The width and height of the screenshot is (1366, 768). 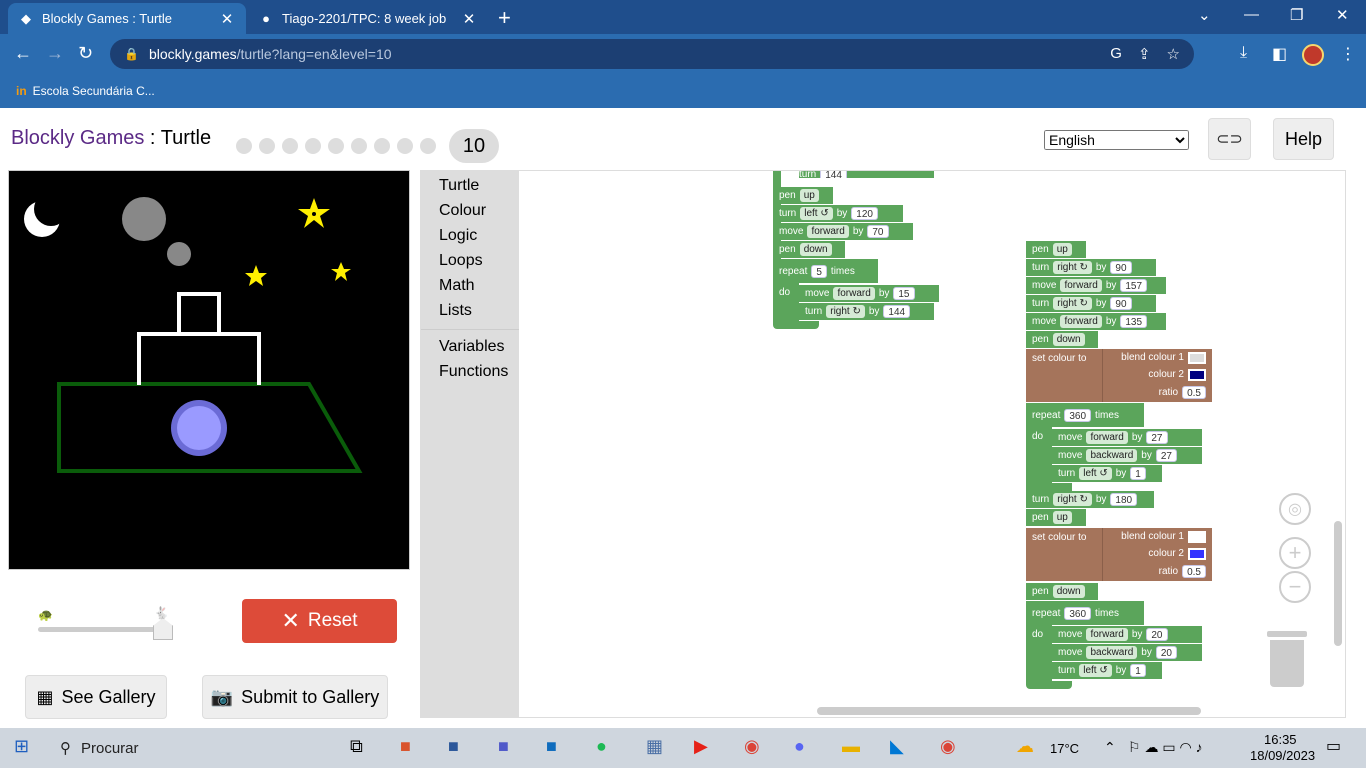 What do you see at coordinates (1280, 739) in the screenshot?
I see `clock-time: 16:35` at bounding box center [1280, 739].